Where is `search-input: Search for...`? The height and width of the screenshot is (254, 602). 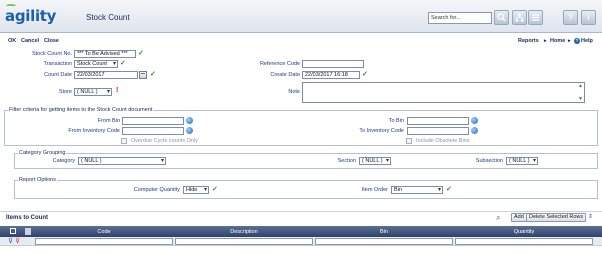 search-input: Search for... is located at coordinates (460, 18).